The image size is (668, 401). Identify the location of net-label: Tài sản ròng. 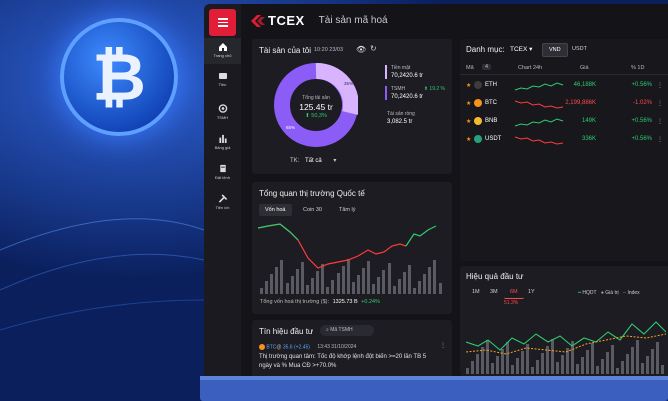
(401, 114).